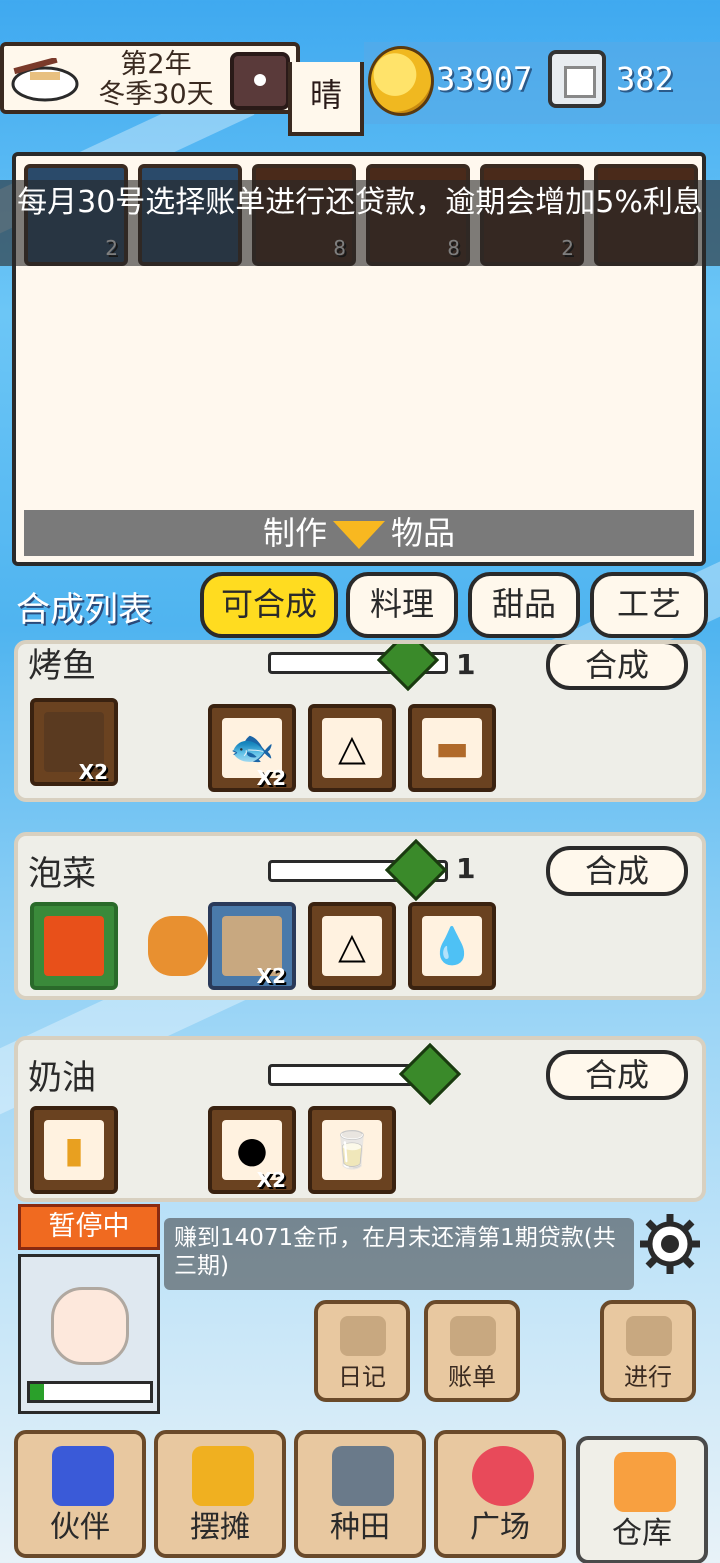 The image size is (720, 1563). I want to click on nav-partners: 伙伴, so click(80, 1494).